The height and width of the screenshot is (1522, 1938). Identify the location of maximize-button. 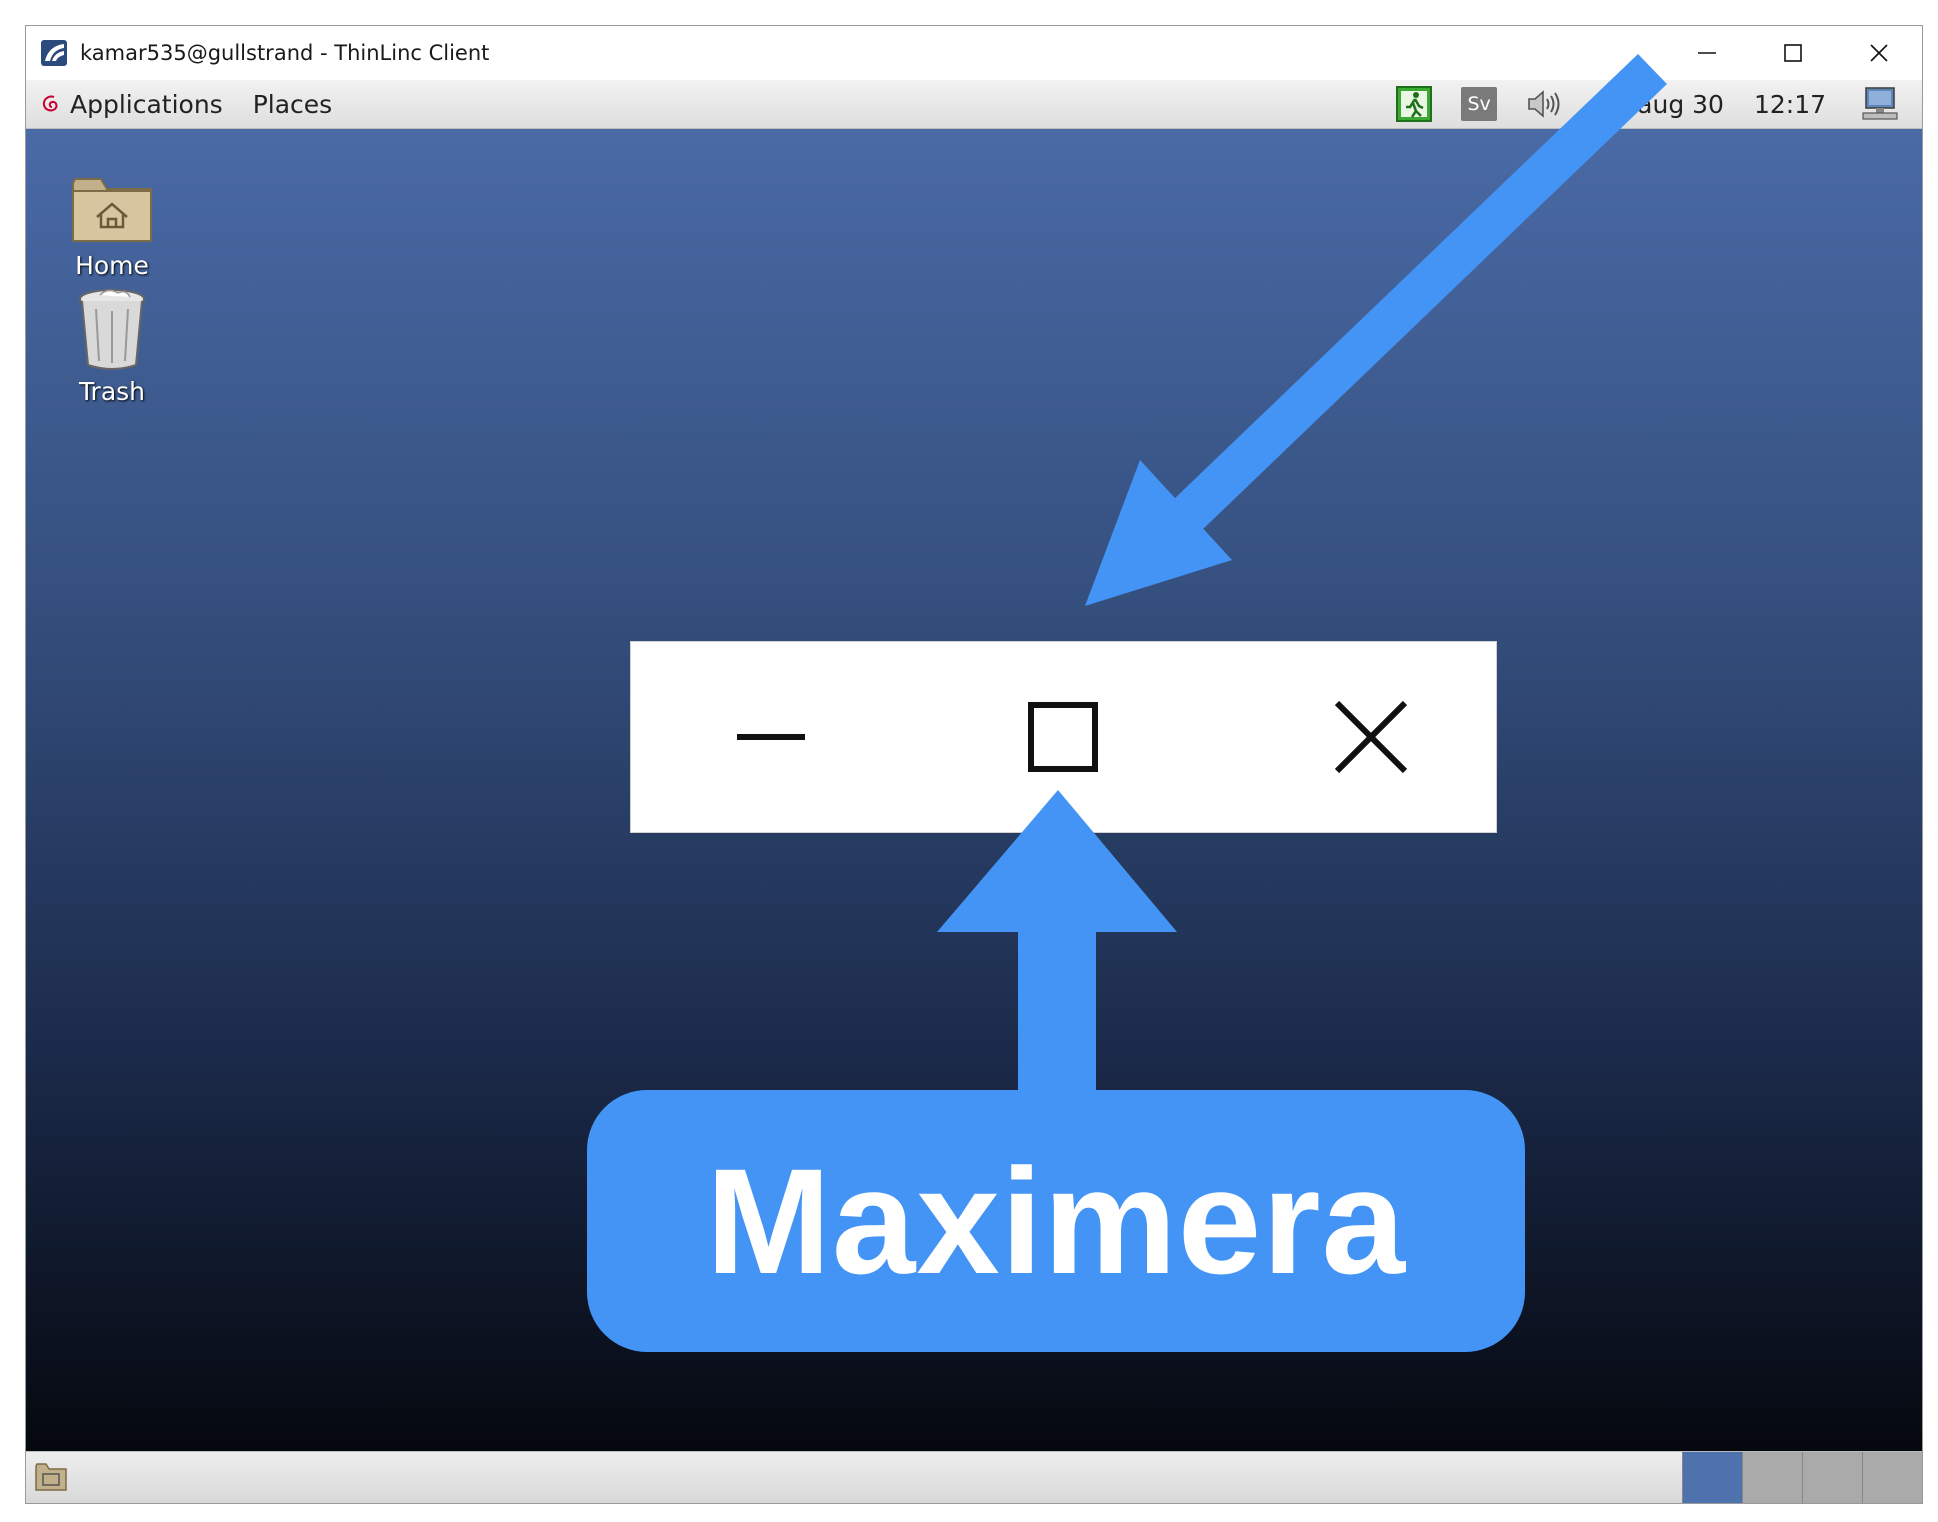
(1793, 53).